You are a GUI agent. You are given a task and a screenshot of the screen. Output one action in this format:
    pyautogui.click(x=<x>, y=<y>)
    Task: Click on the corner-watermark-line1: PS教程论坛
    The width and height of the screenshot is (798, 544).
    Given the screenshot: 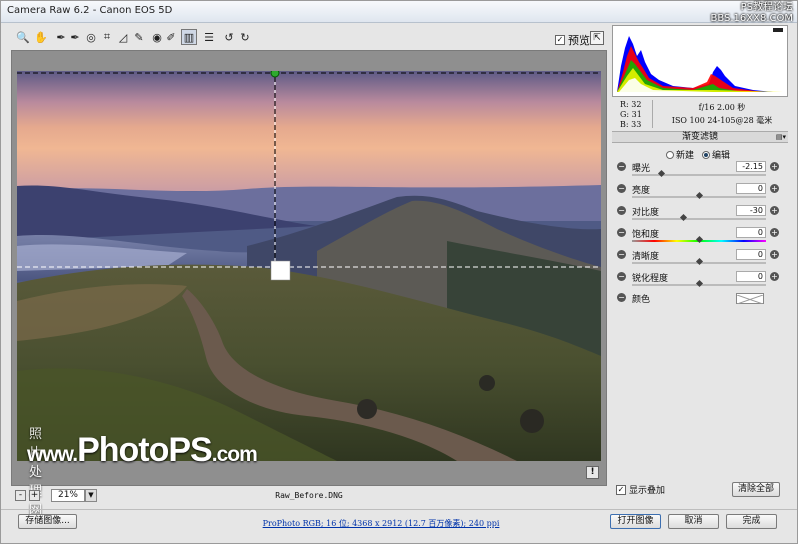 What is the action you would take?
    pyautogui.click(x=766, y=7)
    